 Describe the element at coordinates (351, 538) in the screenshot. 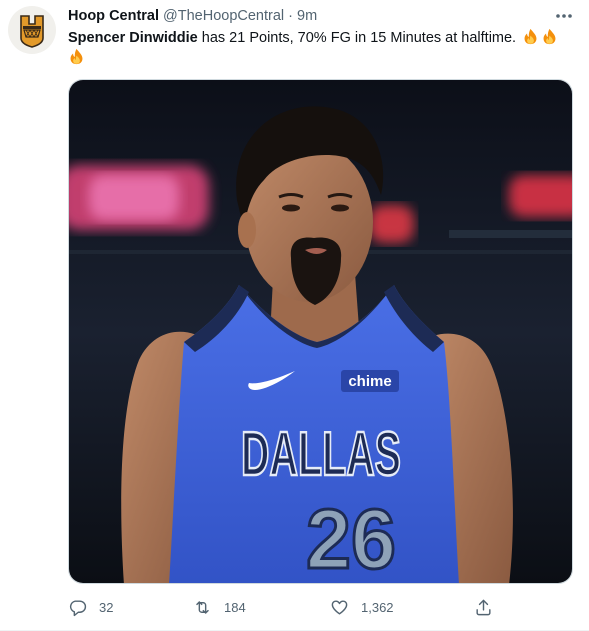

I see `jersey-number-text: 26` at that location.